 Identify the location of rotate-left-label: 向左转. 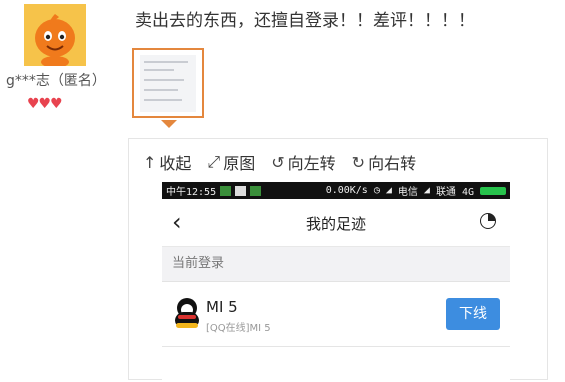
(311, 163).